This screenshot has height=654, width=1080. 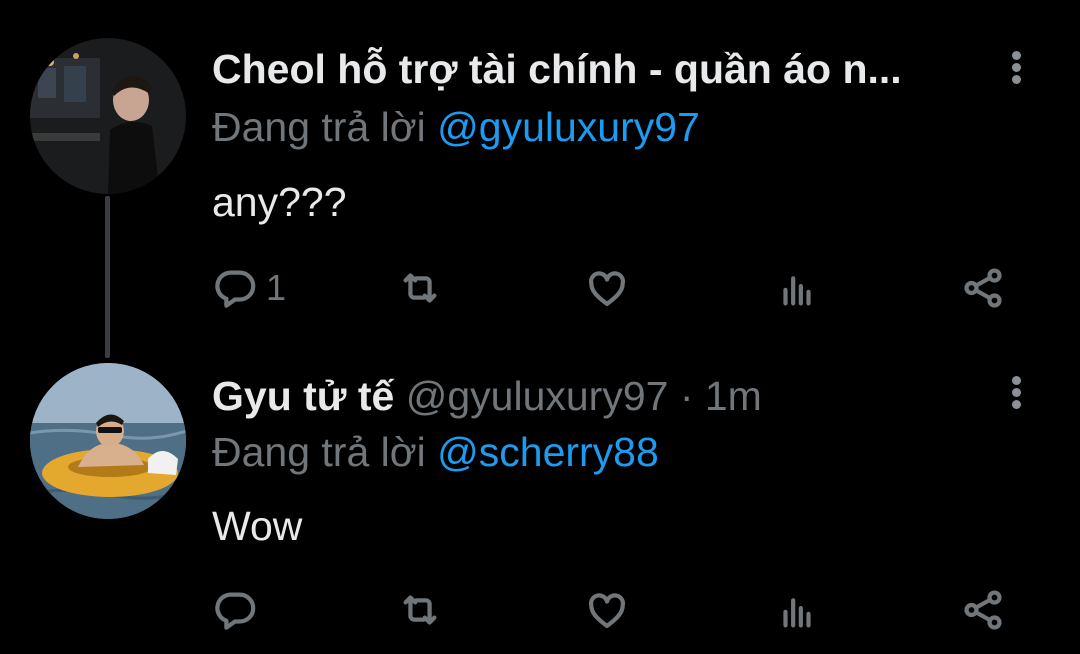 I want to click on reply-button, so click(x=235, y=610).